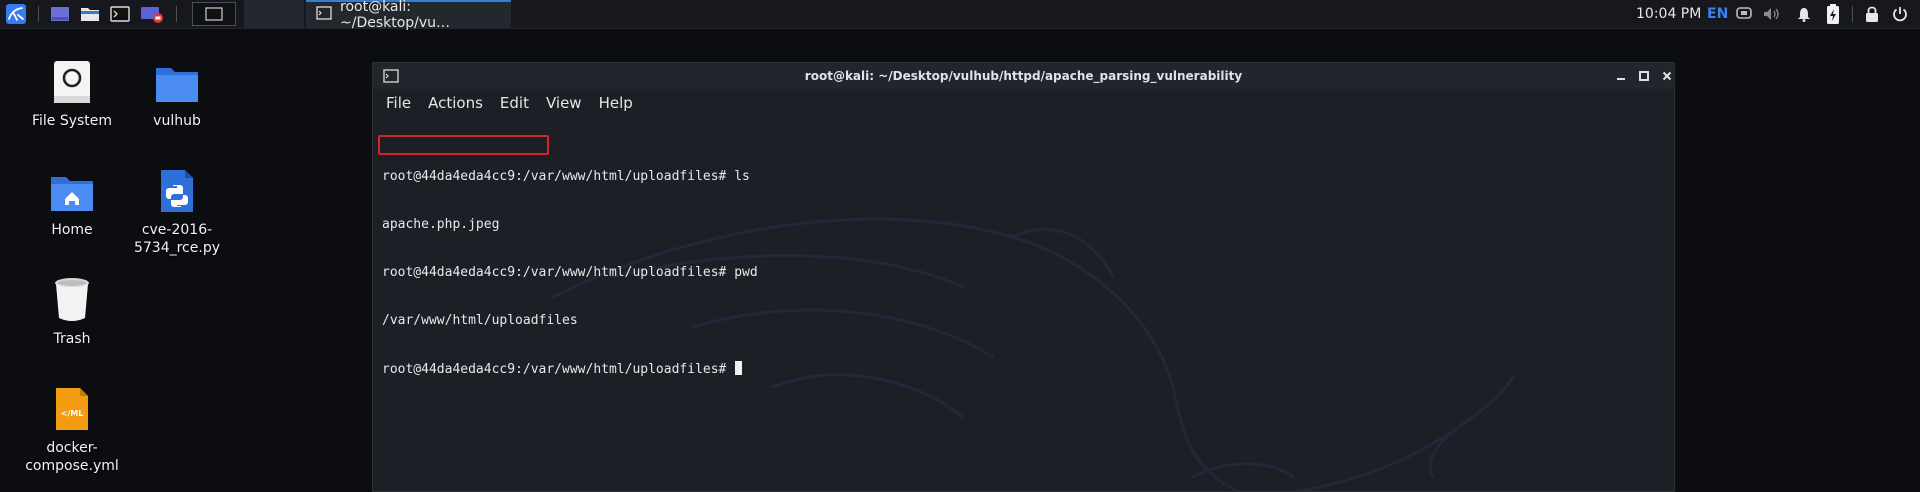  I want to click on home-folder-icon, so click(72, 194).